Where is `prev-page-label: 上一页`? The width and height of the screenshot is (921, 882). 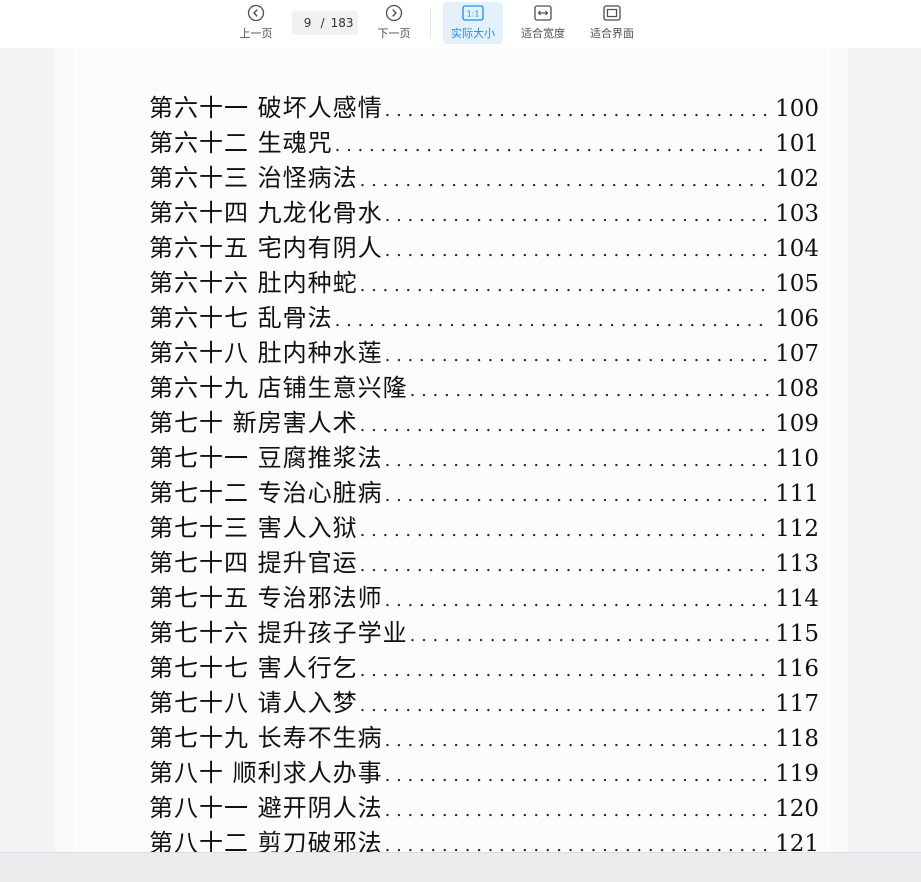
prev-page-label: 上一页 is located at coordinates (256, 33).